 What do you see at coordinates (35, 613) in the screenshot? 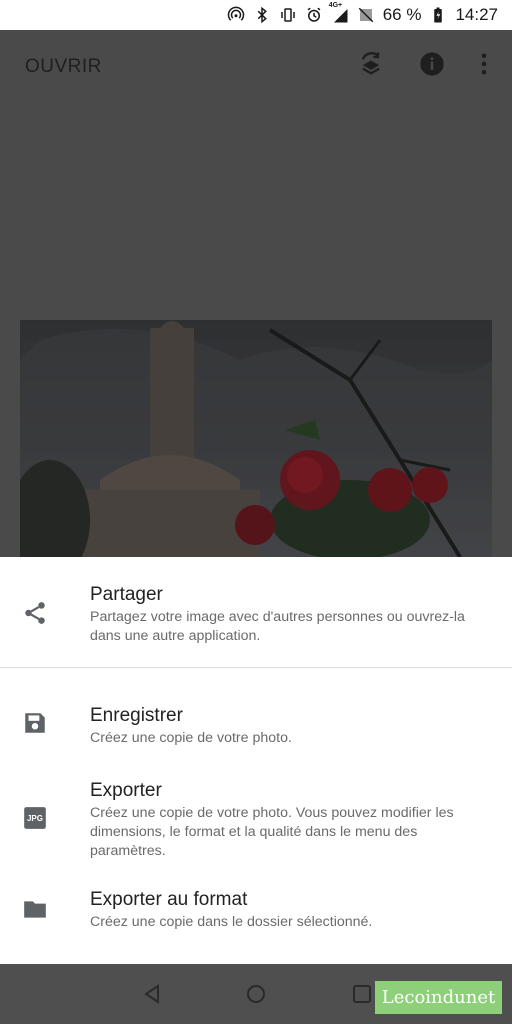
I see `share-icon` at bounding box center [35, 613].